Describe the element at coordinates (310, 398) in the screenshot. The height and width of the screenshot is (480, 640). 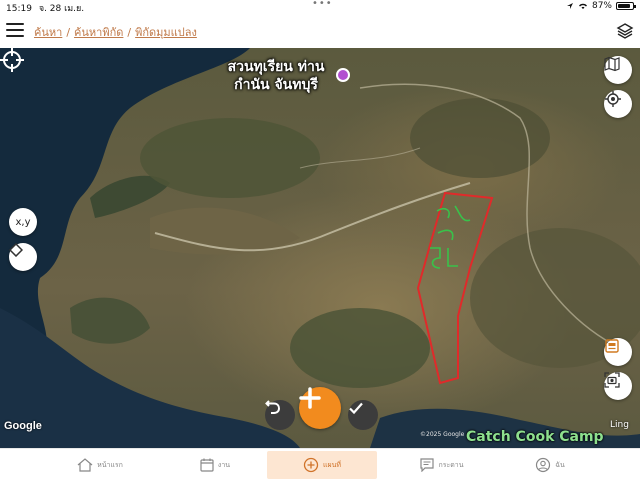
I see `plus-icon` at that location.